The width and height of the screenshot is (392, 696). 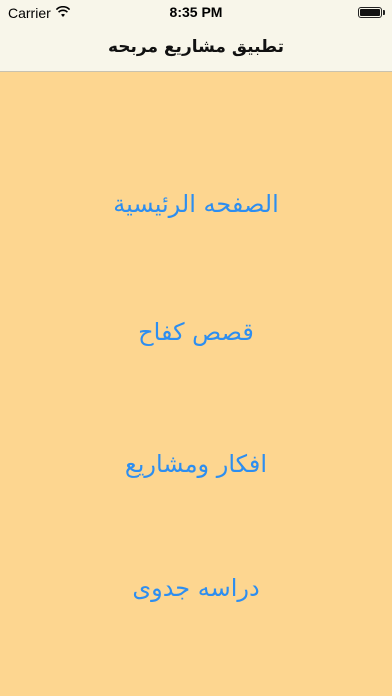 I want to click on navigation-bar: تطبيق مشاريع مربحه, so click(x=196, y=49).